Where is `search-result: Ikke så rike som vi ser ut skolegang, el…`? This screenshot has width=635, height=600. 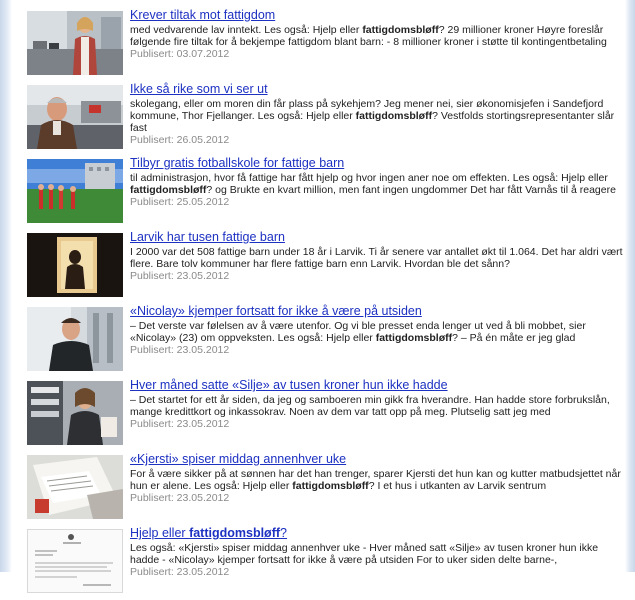 search-result: Ikke så rike som vi ser ut skolegang, el… is located at coordinates (327, 117).